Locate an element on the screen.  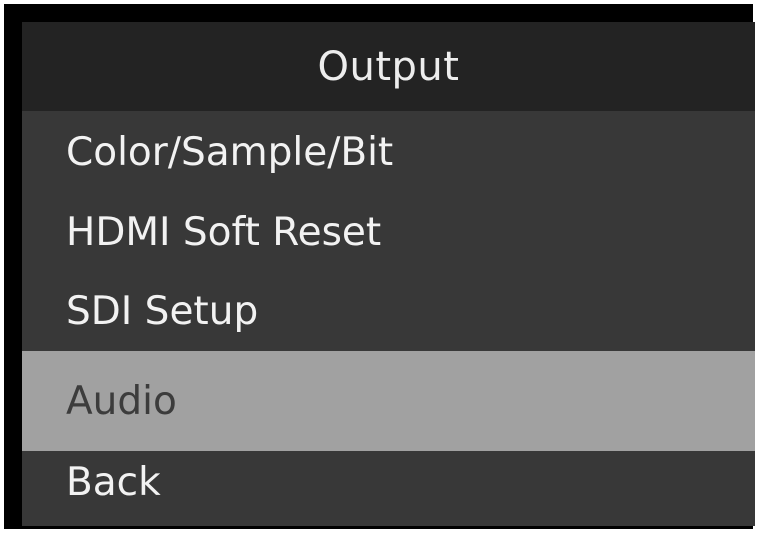
menu-item-sdi-setup: SDI Setup is located at coordinates (388, 311).